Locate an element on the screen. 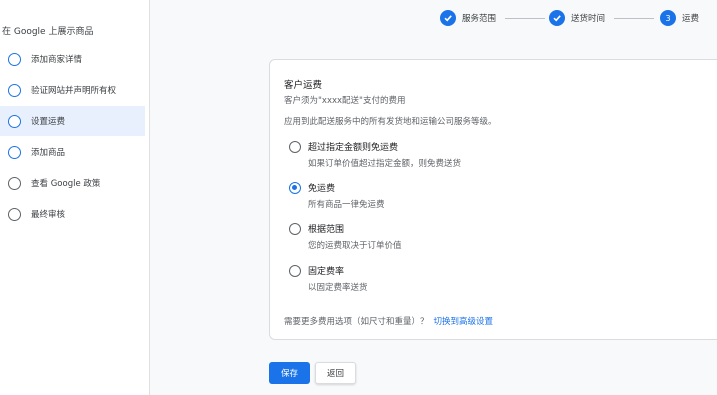  option-label: 免运费 is located at coordinates (322, 189).